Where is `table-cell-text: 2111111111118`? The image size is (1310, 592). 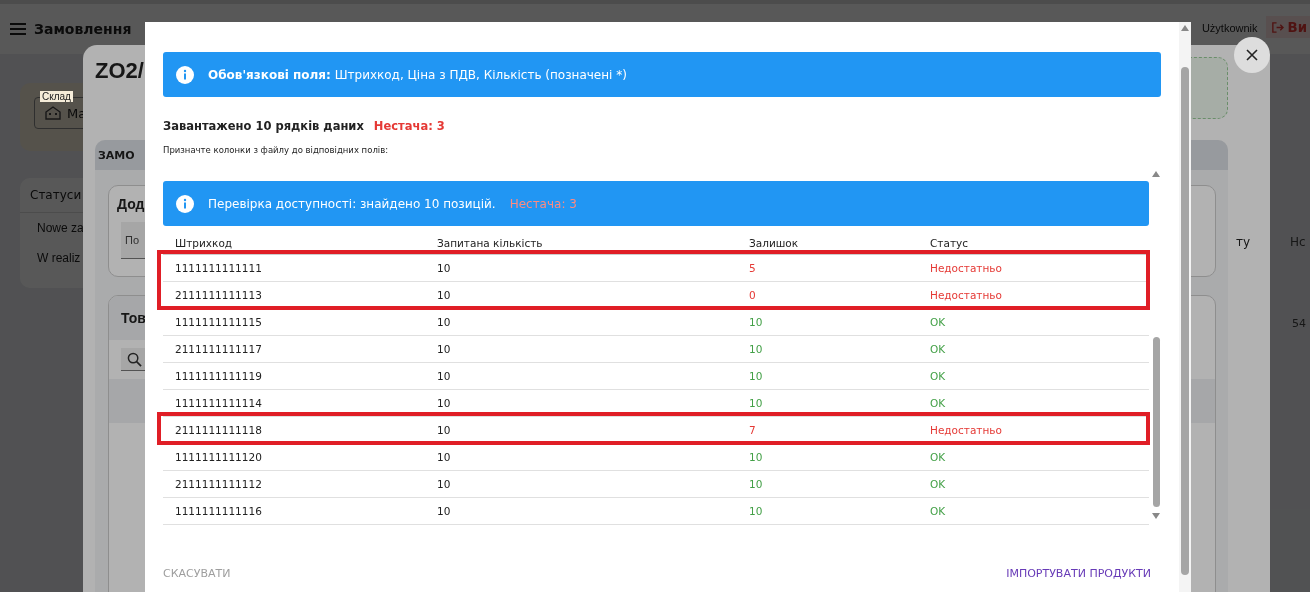 table-cell-text: 2111111111118 is located at coordinates (218, 430).